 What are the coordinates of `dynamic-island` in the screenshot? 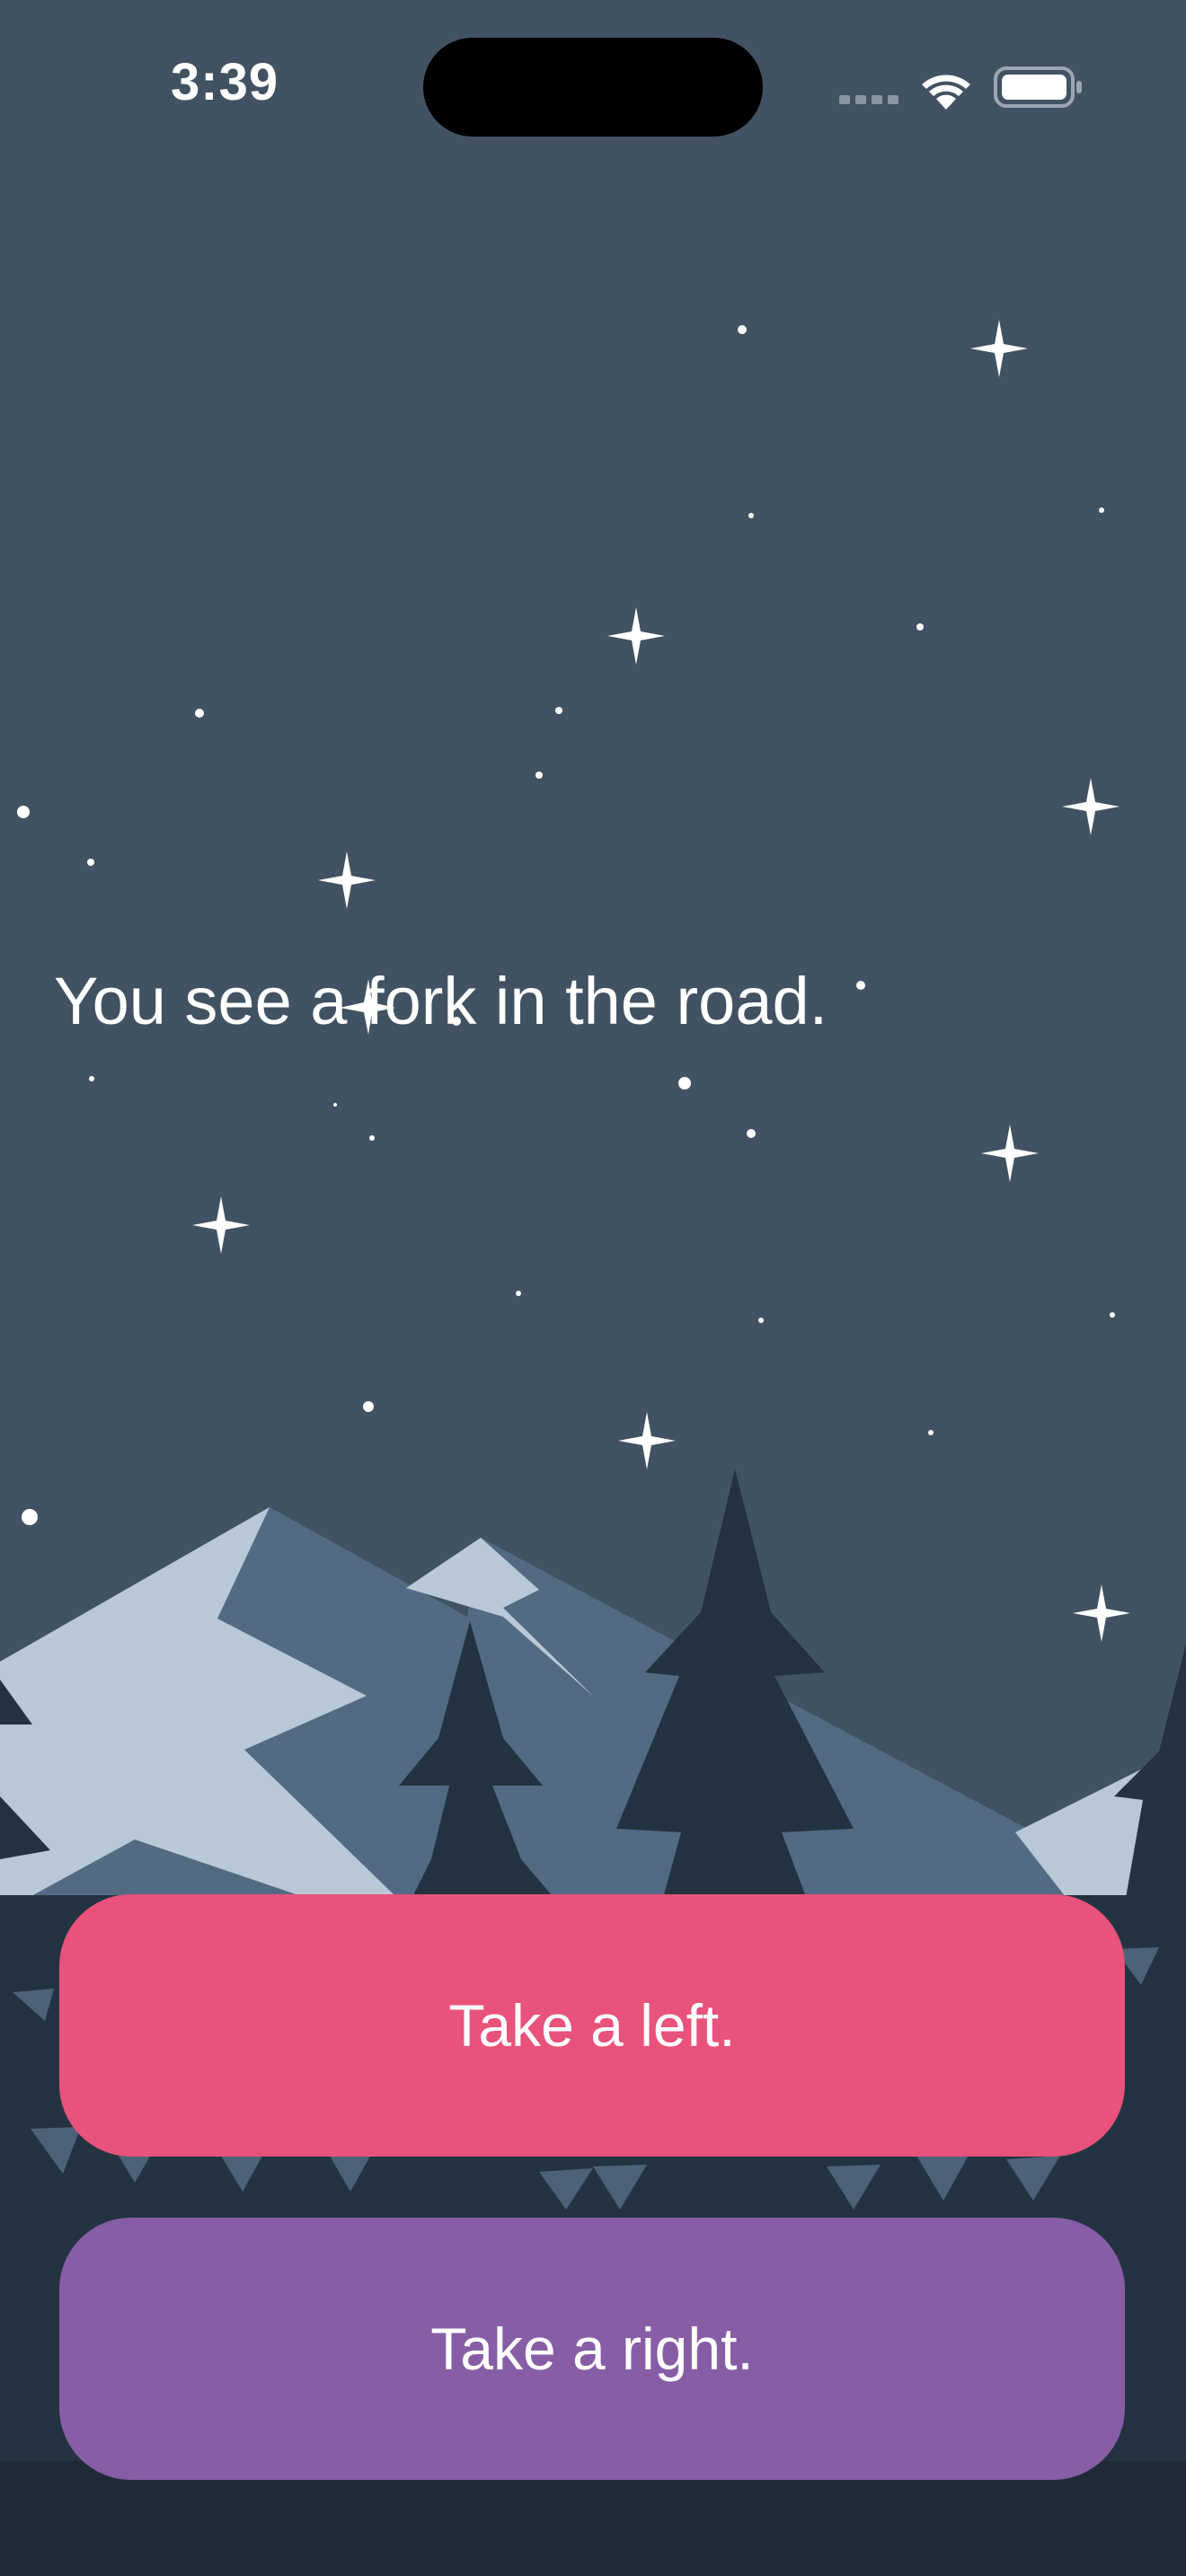 It's located at (593, 87).